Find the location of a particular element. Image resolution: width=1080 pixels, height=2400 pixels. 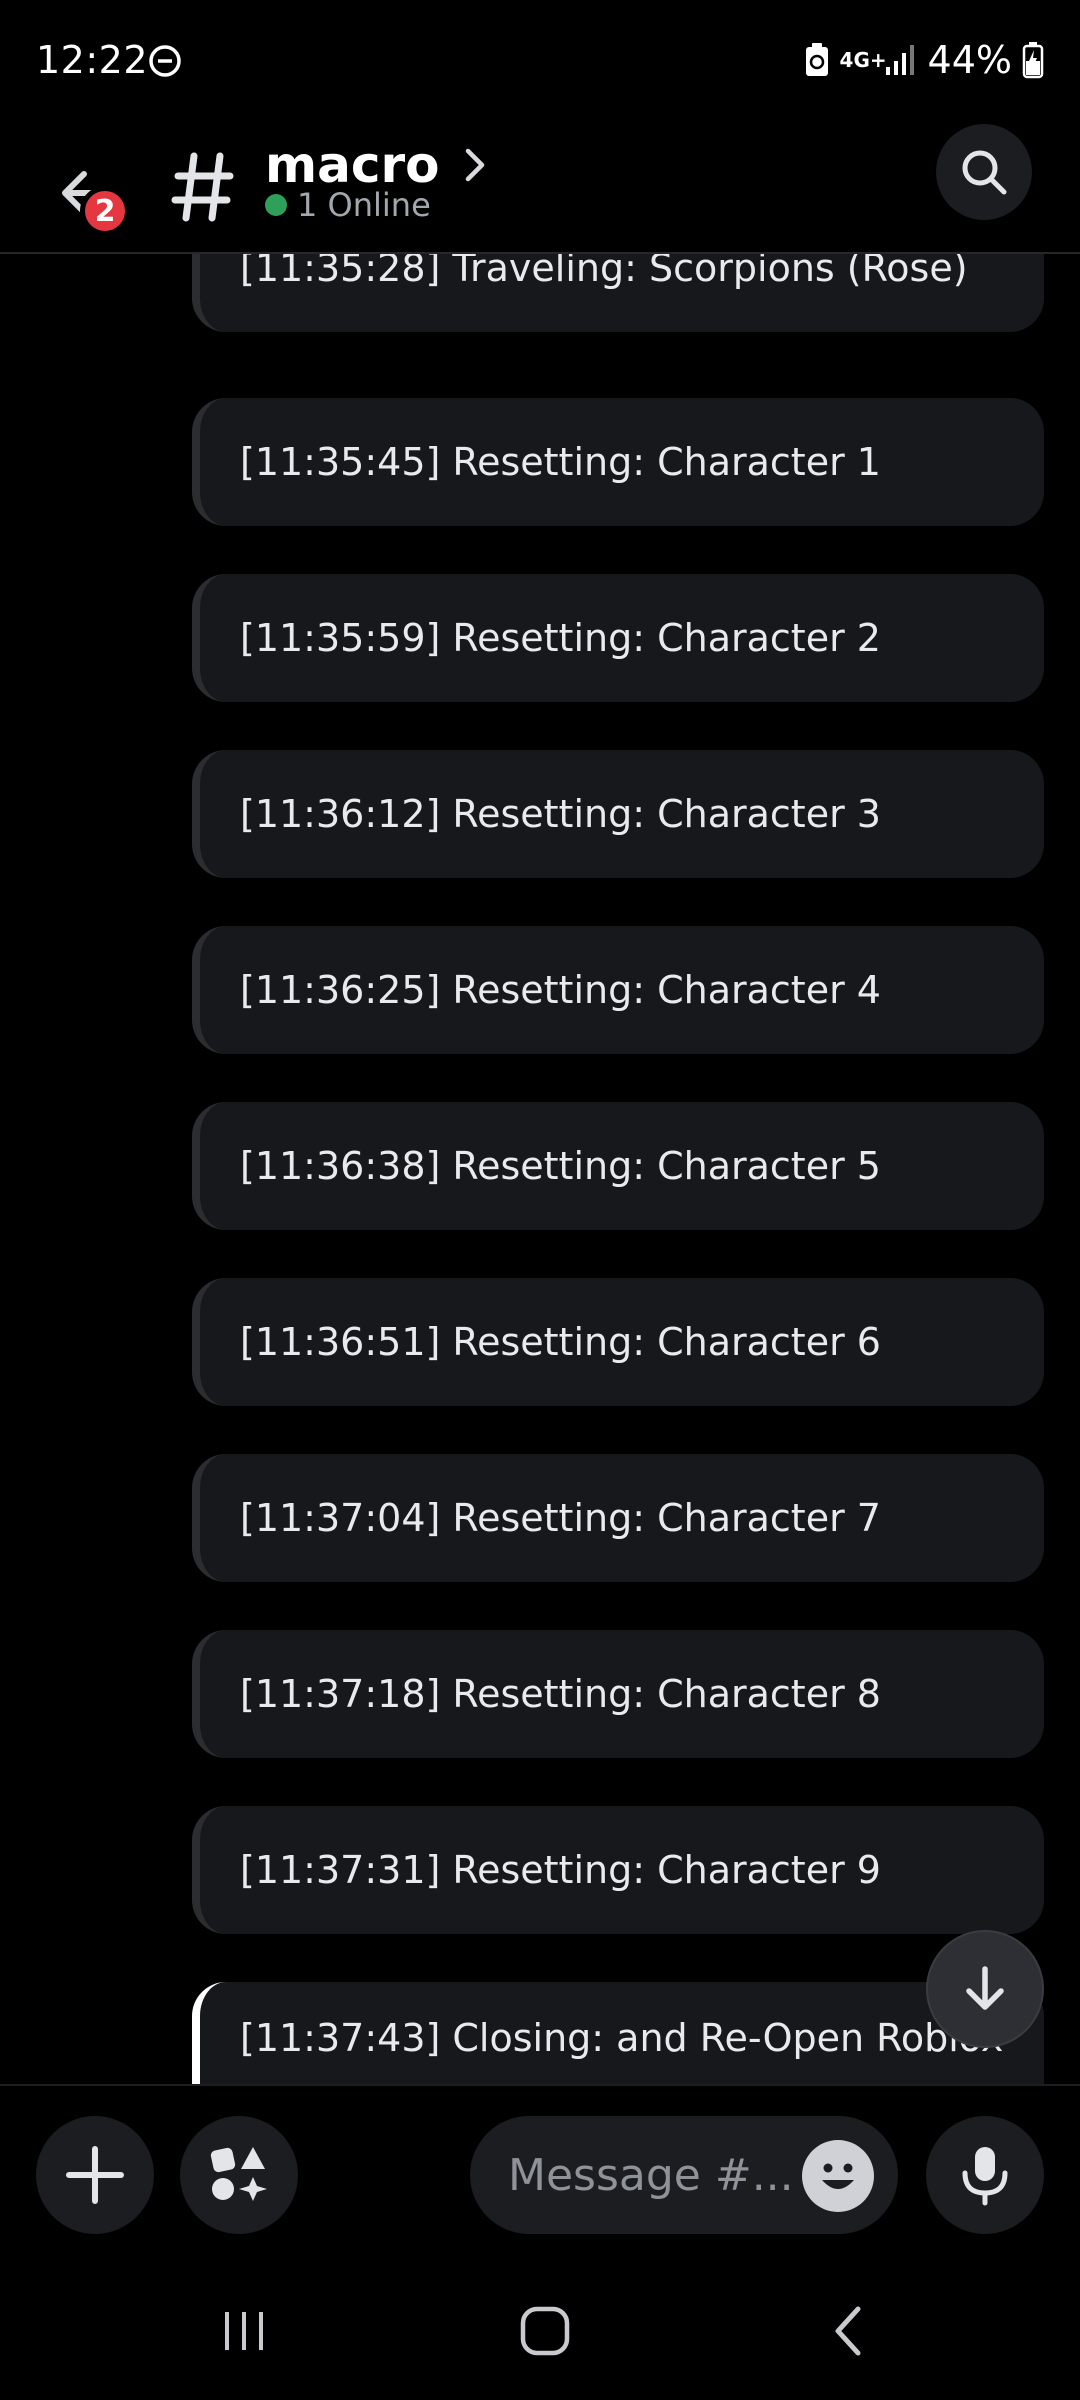

system-navigation-bar is located at coordinates (540, 2332).